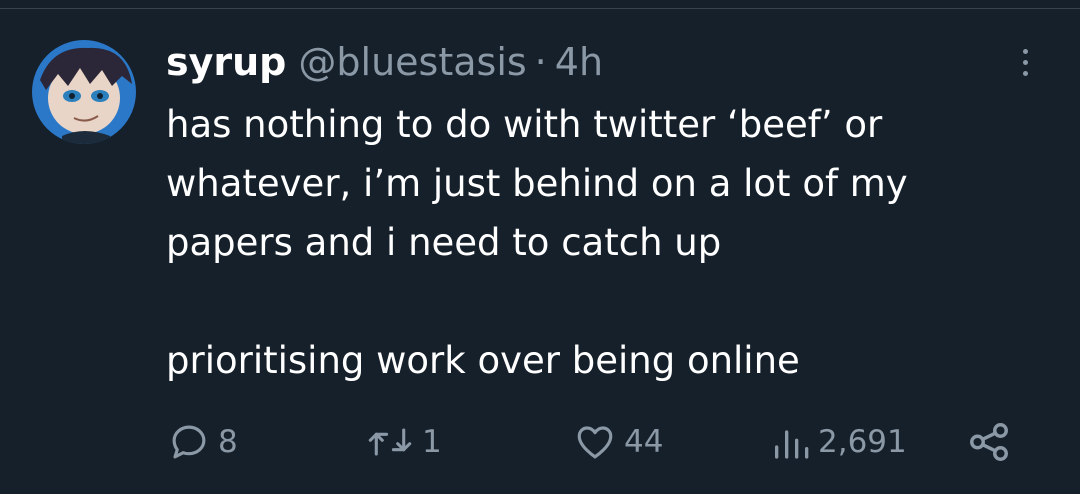  I want to click on views-icon, so click(792, 444).